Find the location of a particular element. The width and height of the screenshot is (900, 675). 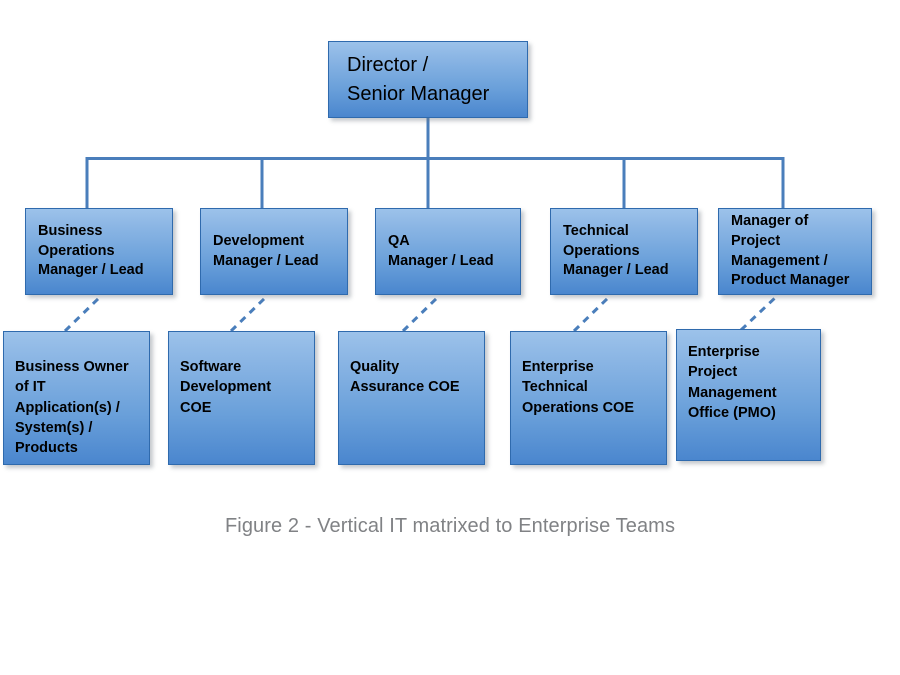

node-software-development-coe-label: Software Development COE is located at coordinates (226, 387).